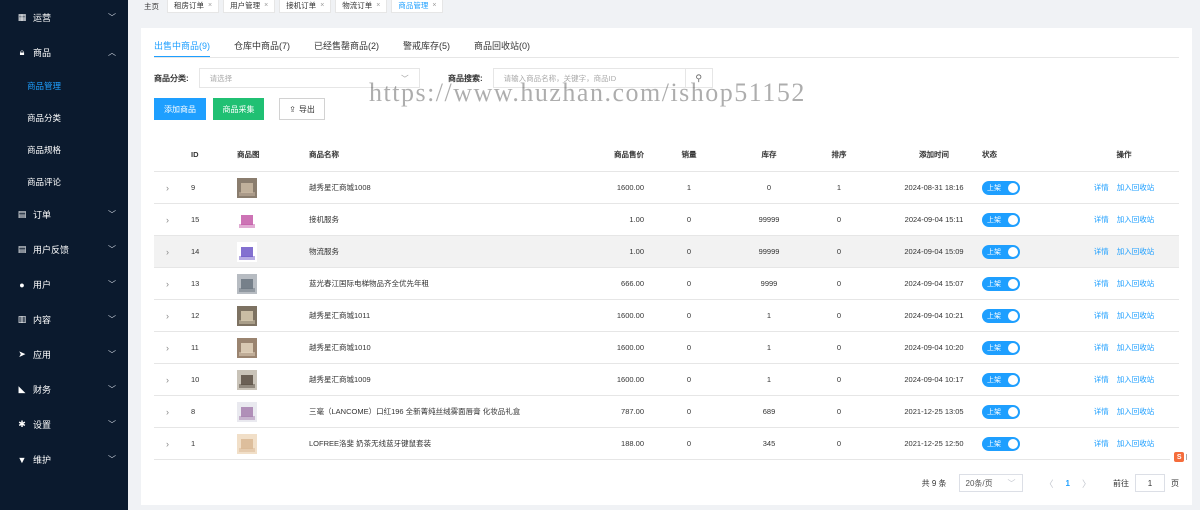 The height and width of the screenshot is (510, 1200). I want to click on tab-pickup-orders: 接机订单 ×, so click(305, 6).